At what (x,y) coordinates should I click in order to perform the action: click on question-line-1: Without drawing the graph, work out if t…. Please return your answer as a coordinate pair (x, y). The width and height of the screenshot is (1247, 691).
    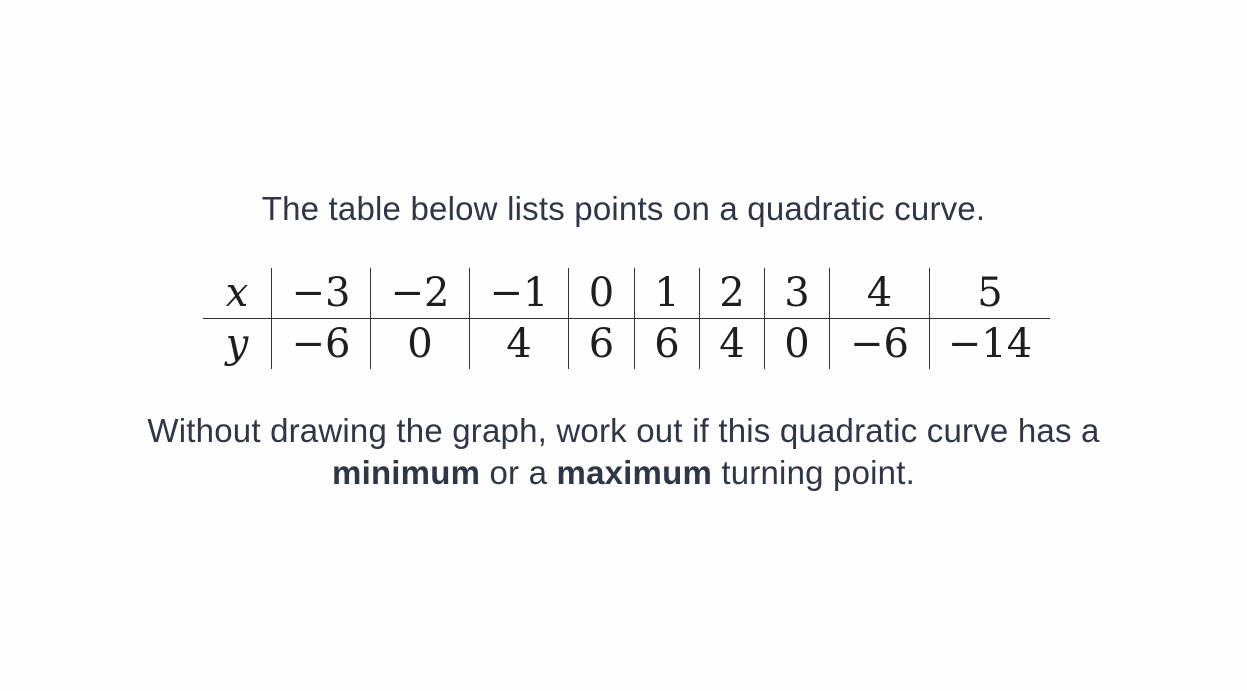
    Looking at the image, I should click on (623, 430).